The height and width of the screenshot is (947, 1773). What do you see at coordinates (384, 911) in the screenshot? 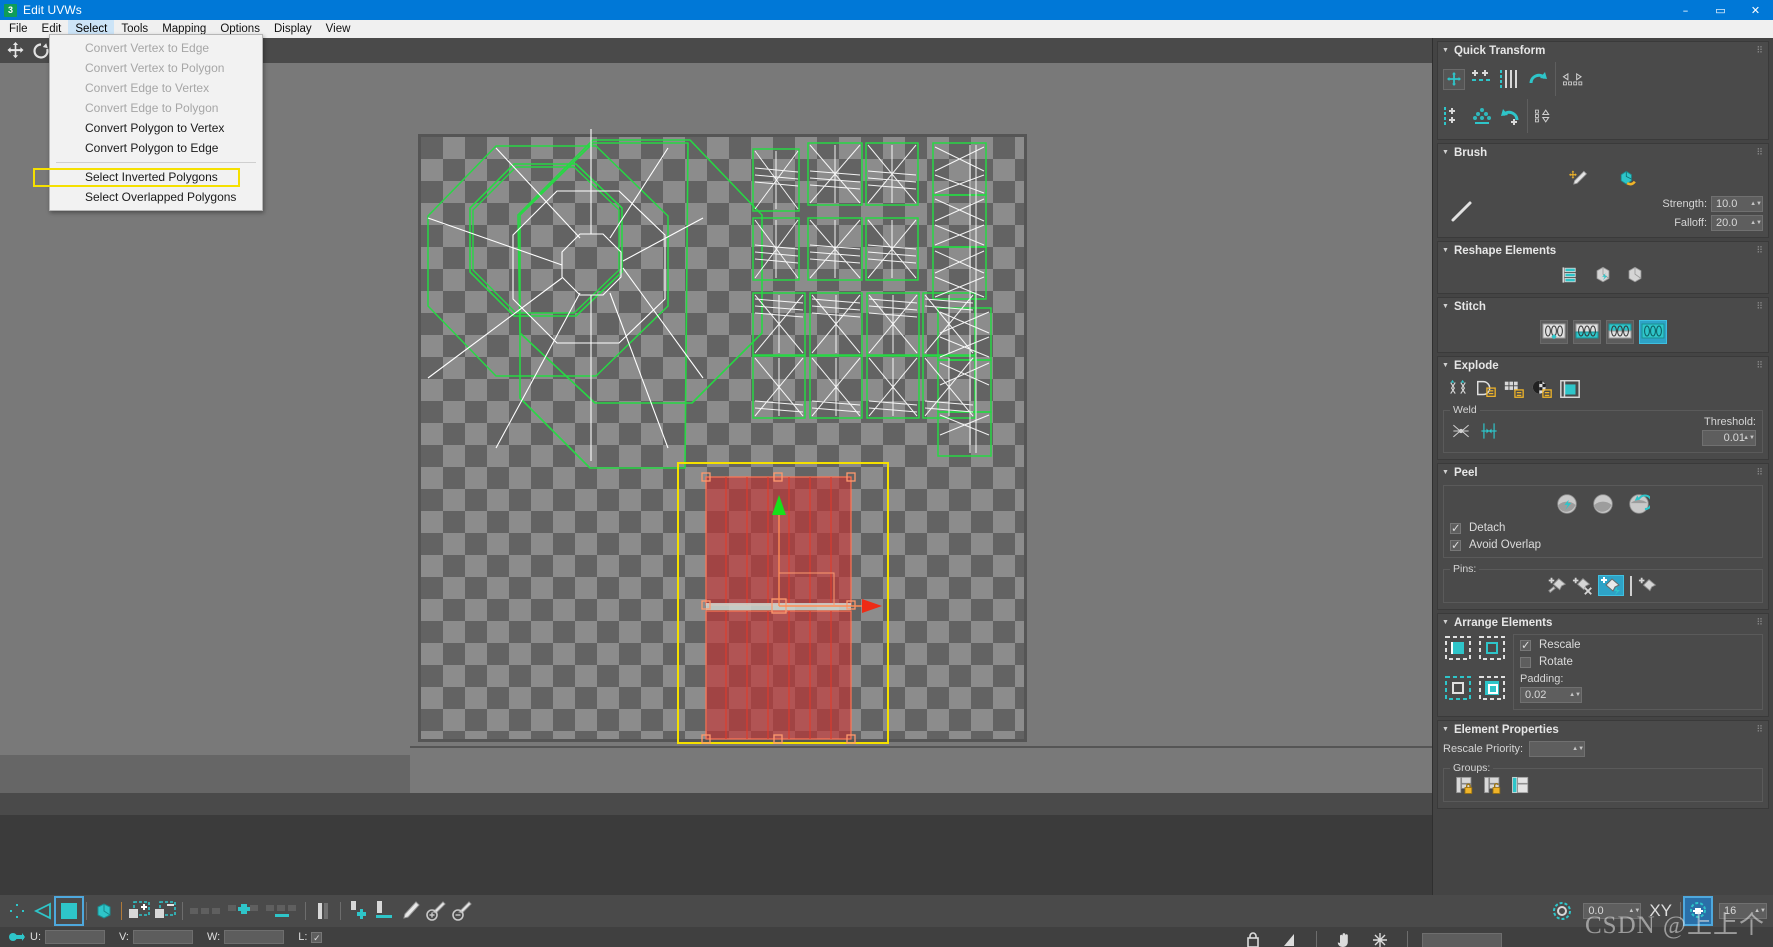
I see `align-horizontal-icon` at bounding box center [384, 911].